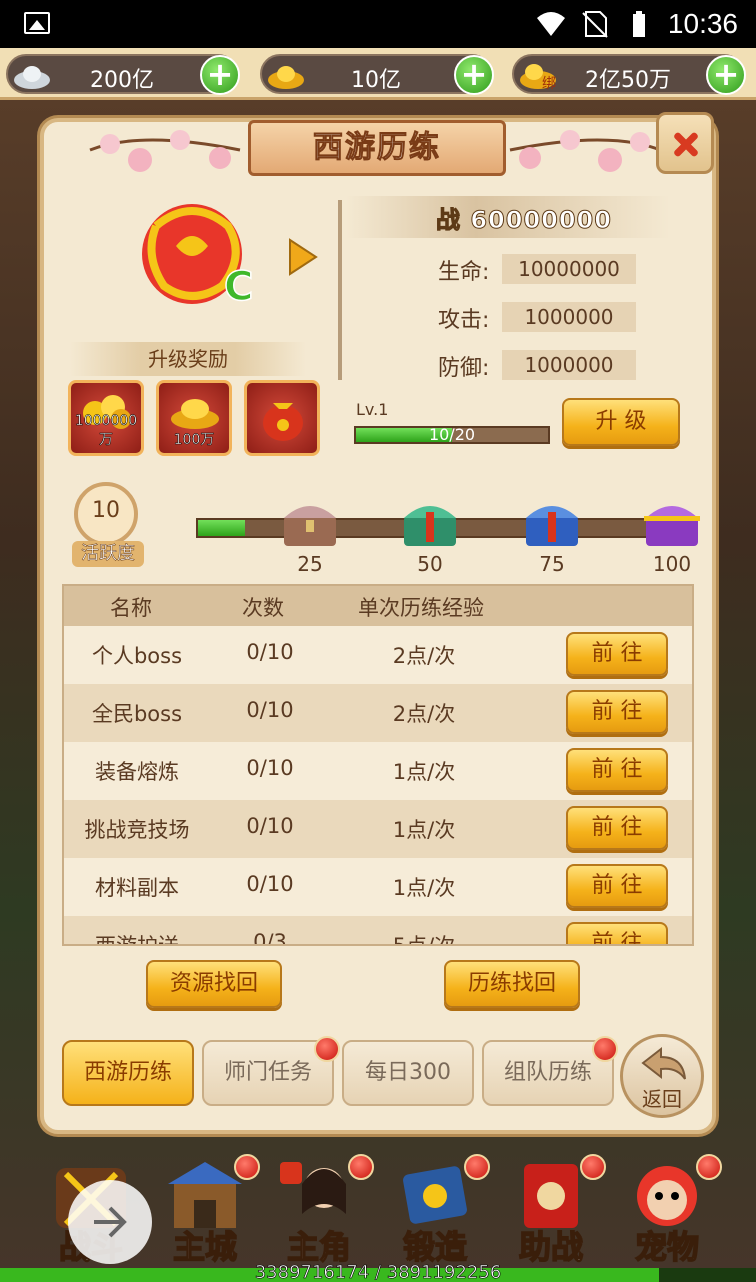  Describe the element at coordinates (108, 554) in the screenshot. I see `activity-label: 活跃度` at that location.